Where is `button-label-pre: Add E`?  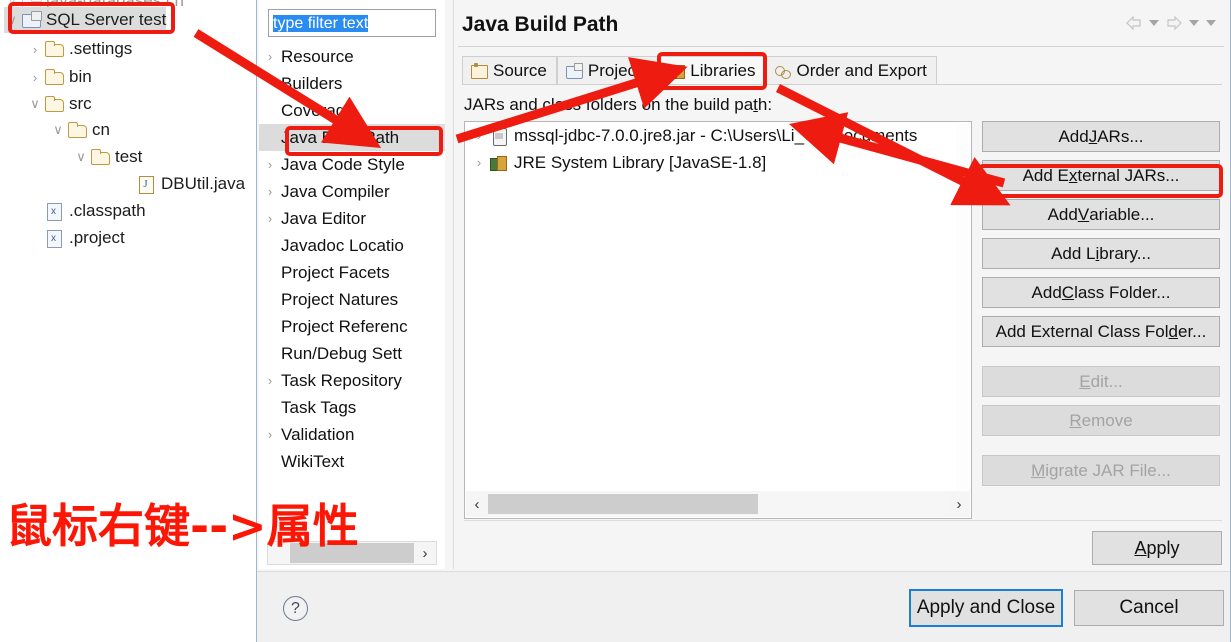 button-label-pre: Add E is located at coordinates (1045, 175).